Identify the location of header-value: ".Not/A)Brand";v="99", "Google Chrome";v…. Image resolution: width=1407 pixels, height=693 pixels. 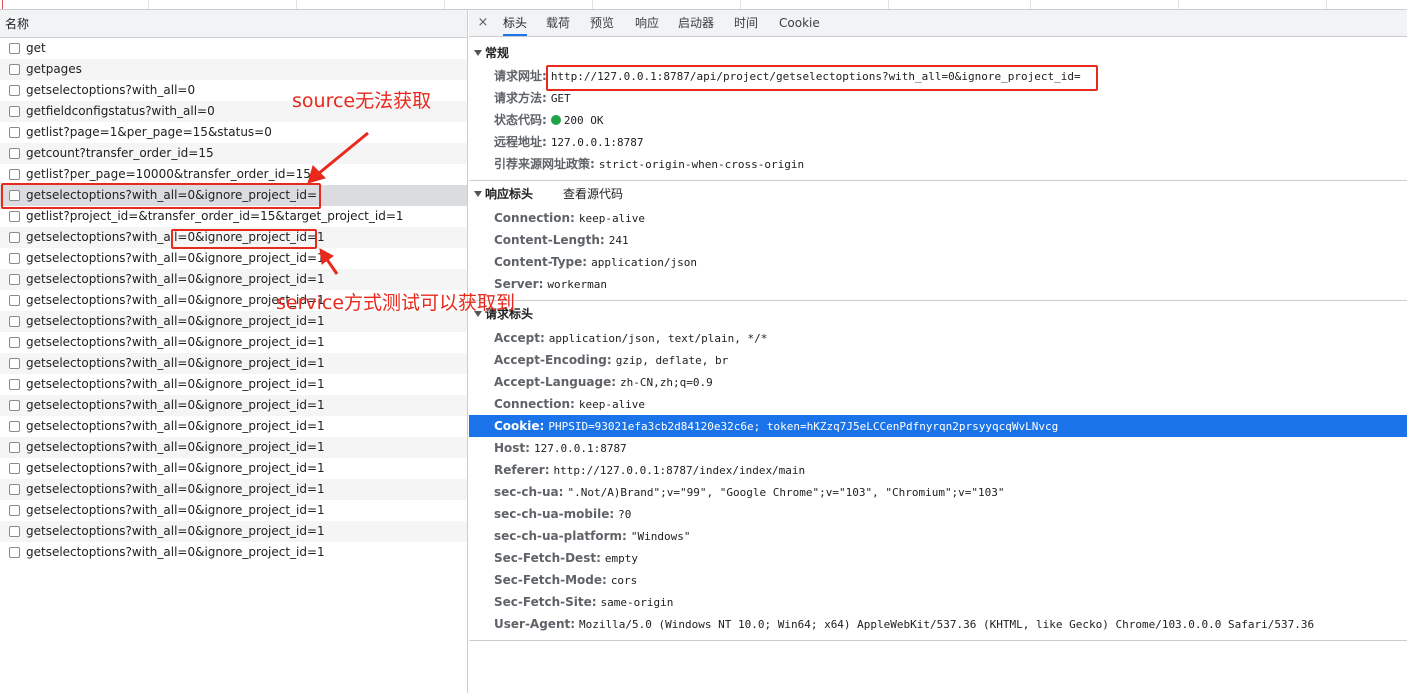
(786, 492).